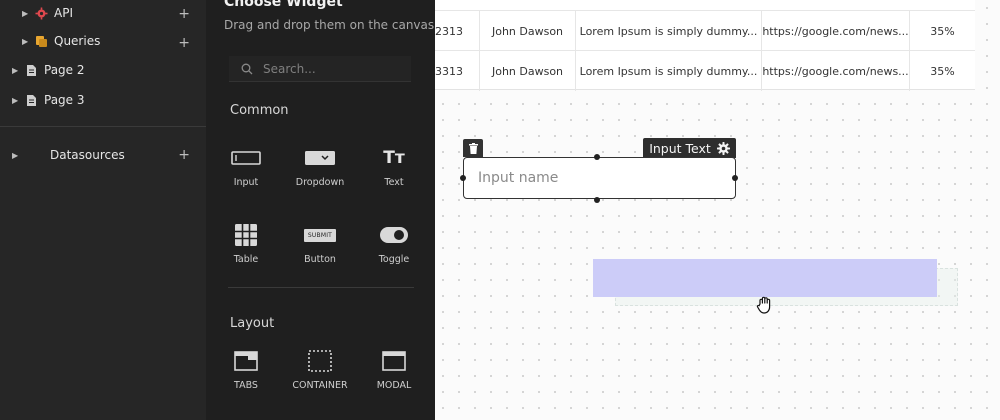  I want to click on dropdown-widget-icon, so click(320, 158).